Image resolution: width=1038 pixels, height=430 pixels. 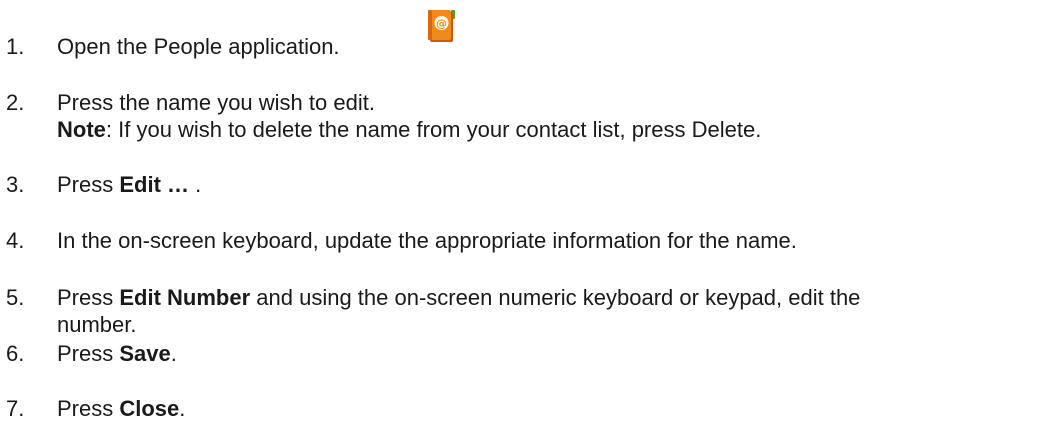 What do you see at coordinates (15, 240) in the screenshot?
I see `step-number: 4.` at bounding box center [15, 240].